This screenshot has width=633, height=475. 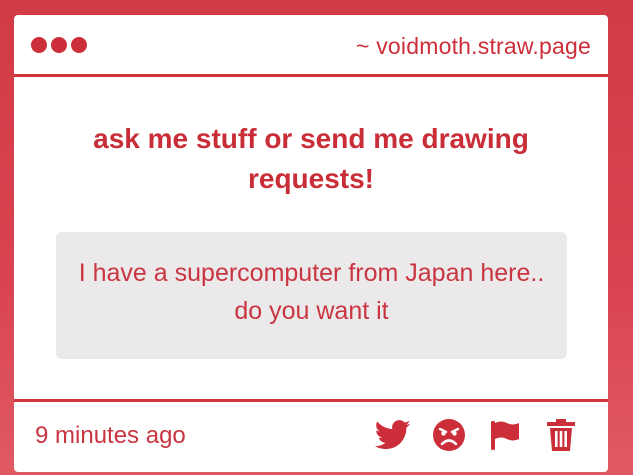 I want to click on site-domain: ~ voidmoth.straw.page, so click(x=473, y=46).